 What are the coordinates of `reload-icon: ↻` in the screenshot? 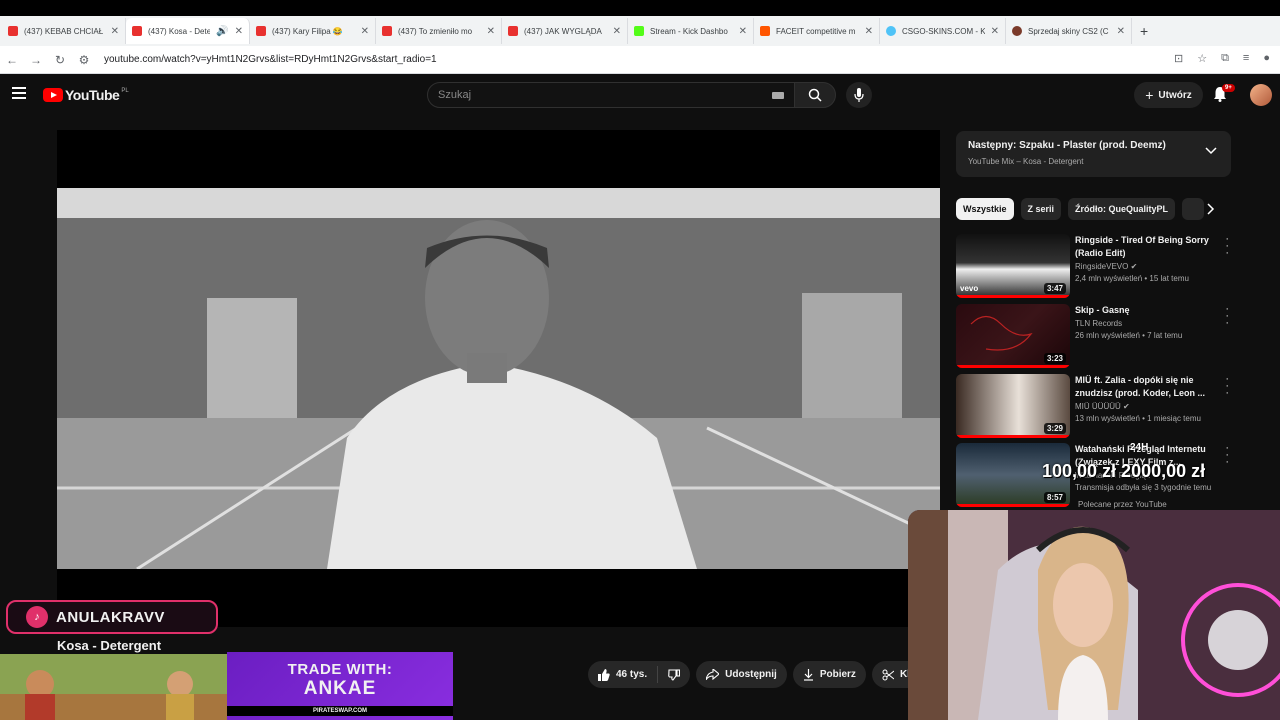 It's located at (60, 60).